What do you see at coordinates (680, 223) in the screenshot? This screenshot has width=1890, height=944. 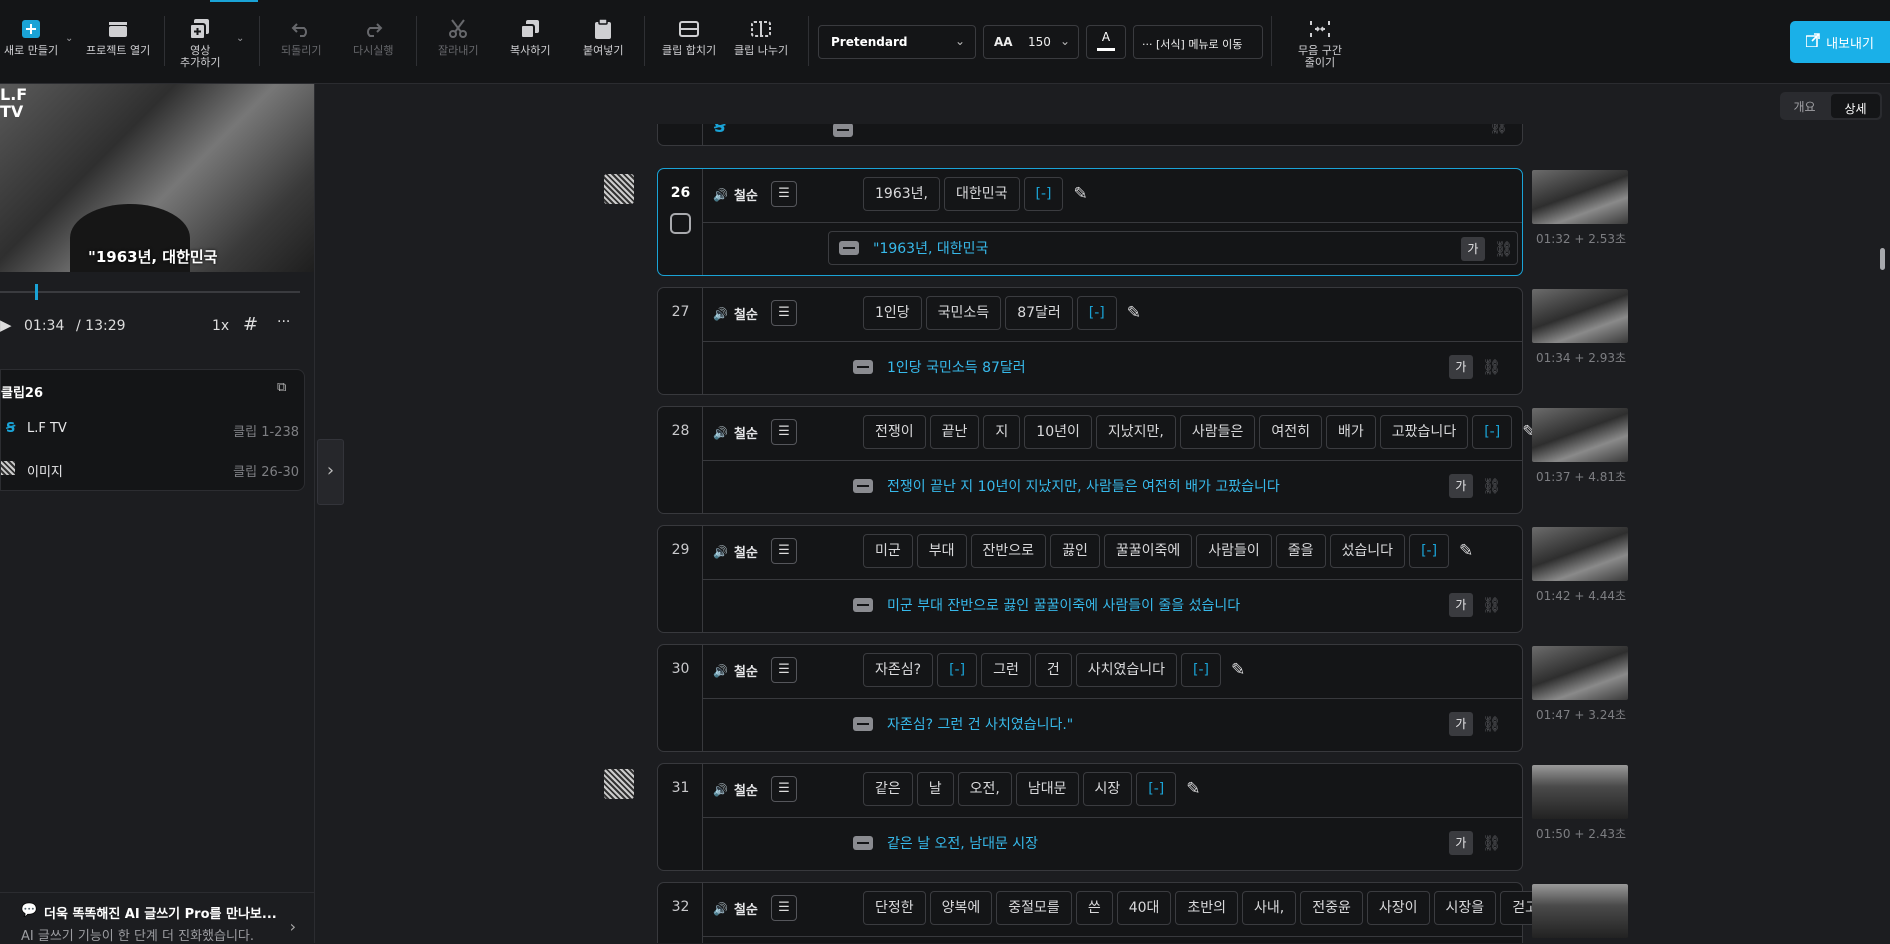 I see `clip-checkbox` at bounding box center [680, 223].